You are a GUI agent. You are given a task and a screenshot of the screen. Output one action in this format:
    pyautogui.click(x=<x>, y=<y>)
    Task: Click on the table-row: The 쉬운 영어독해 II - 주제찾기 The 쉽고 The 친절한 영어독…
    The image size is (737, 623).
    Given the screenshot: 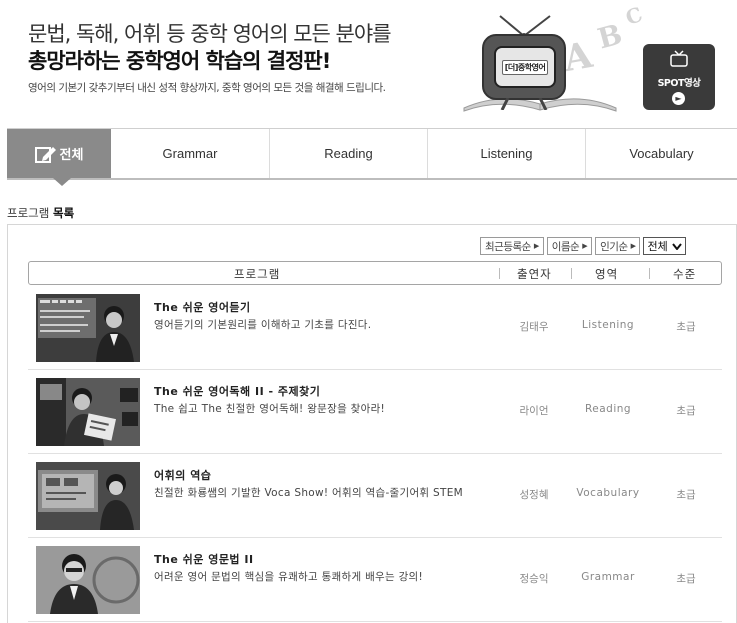 What is the action you would take?
    pyautogui.click(x=375, y=412)
    